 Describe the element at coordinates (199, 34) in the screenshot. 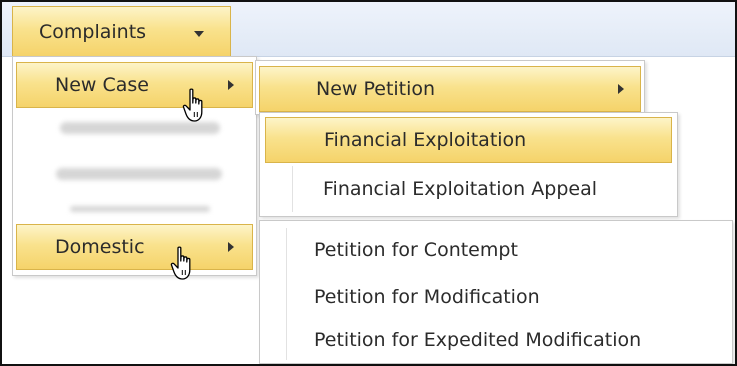

I see `chevron-down-icon` at that location.